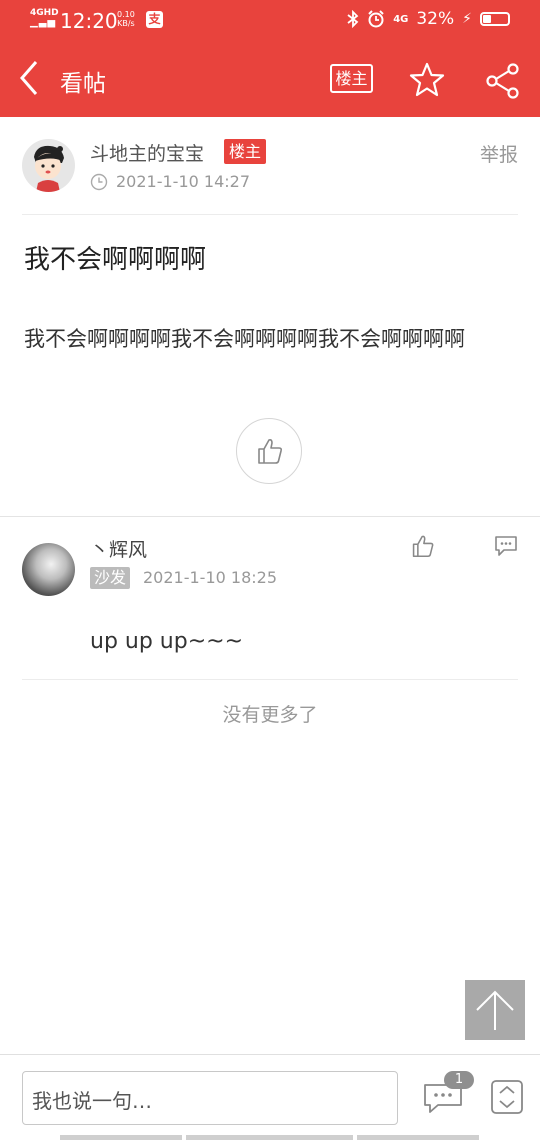  What do you see at coordinates (459, 1080) in the screenshot?
I see `comment-count-badge: 1` at bounding box center [459, 1080].